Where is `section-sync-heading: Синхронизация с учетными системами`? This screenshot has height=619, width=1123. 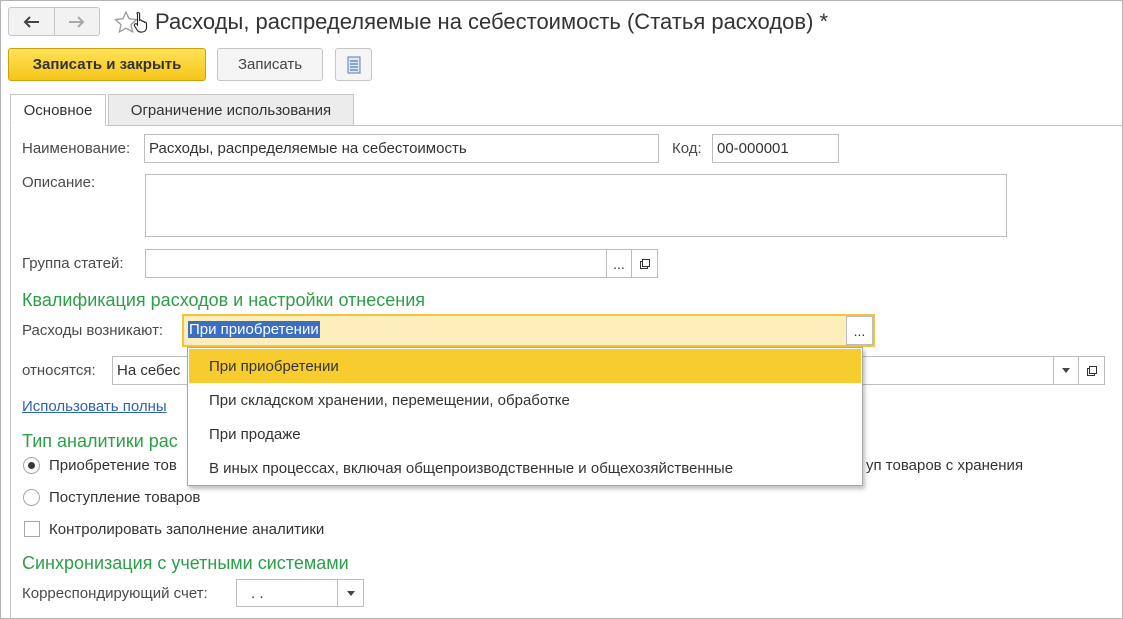
section-sync-heading: Синхронизация с учетными системами is located at coordinates (185, 563).